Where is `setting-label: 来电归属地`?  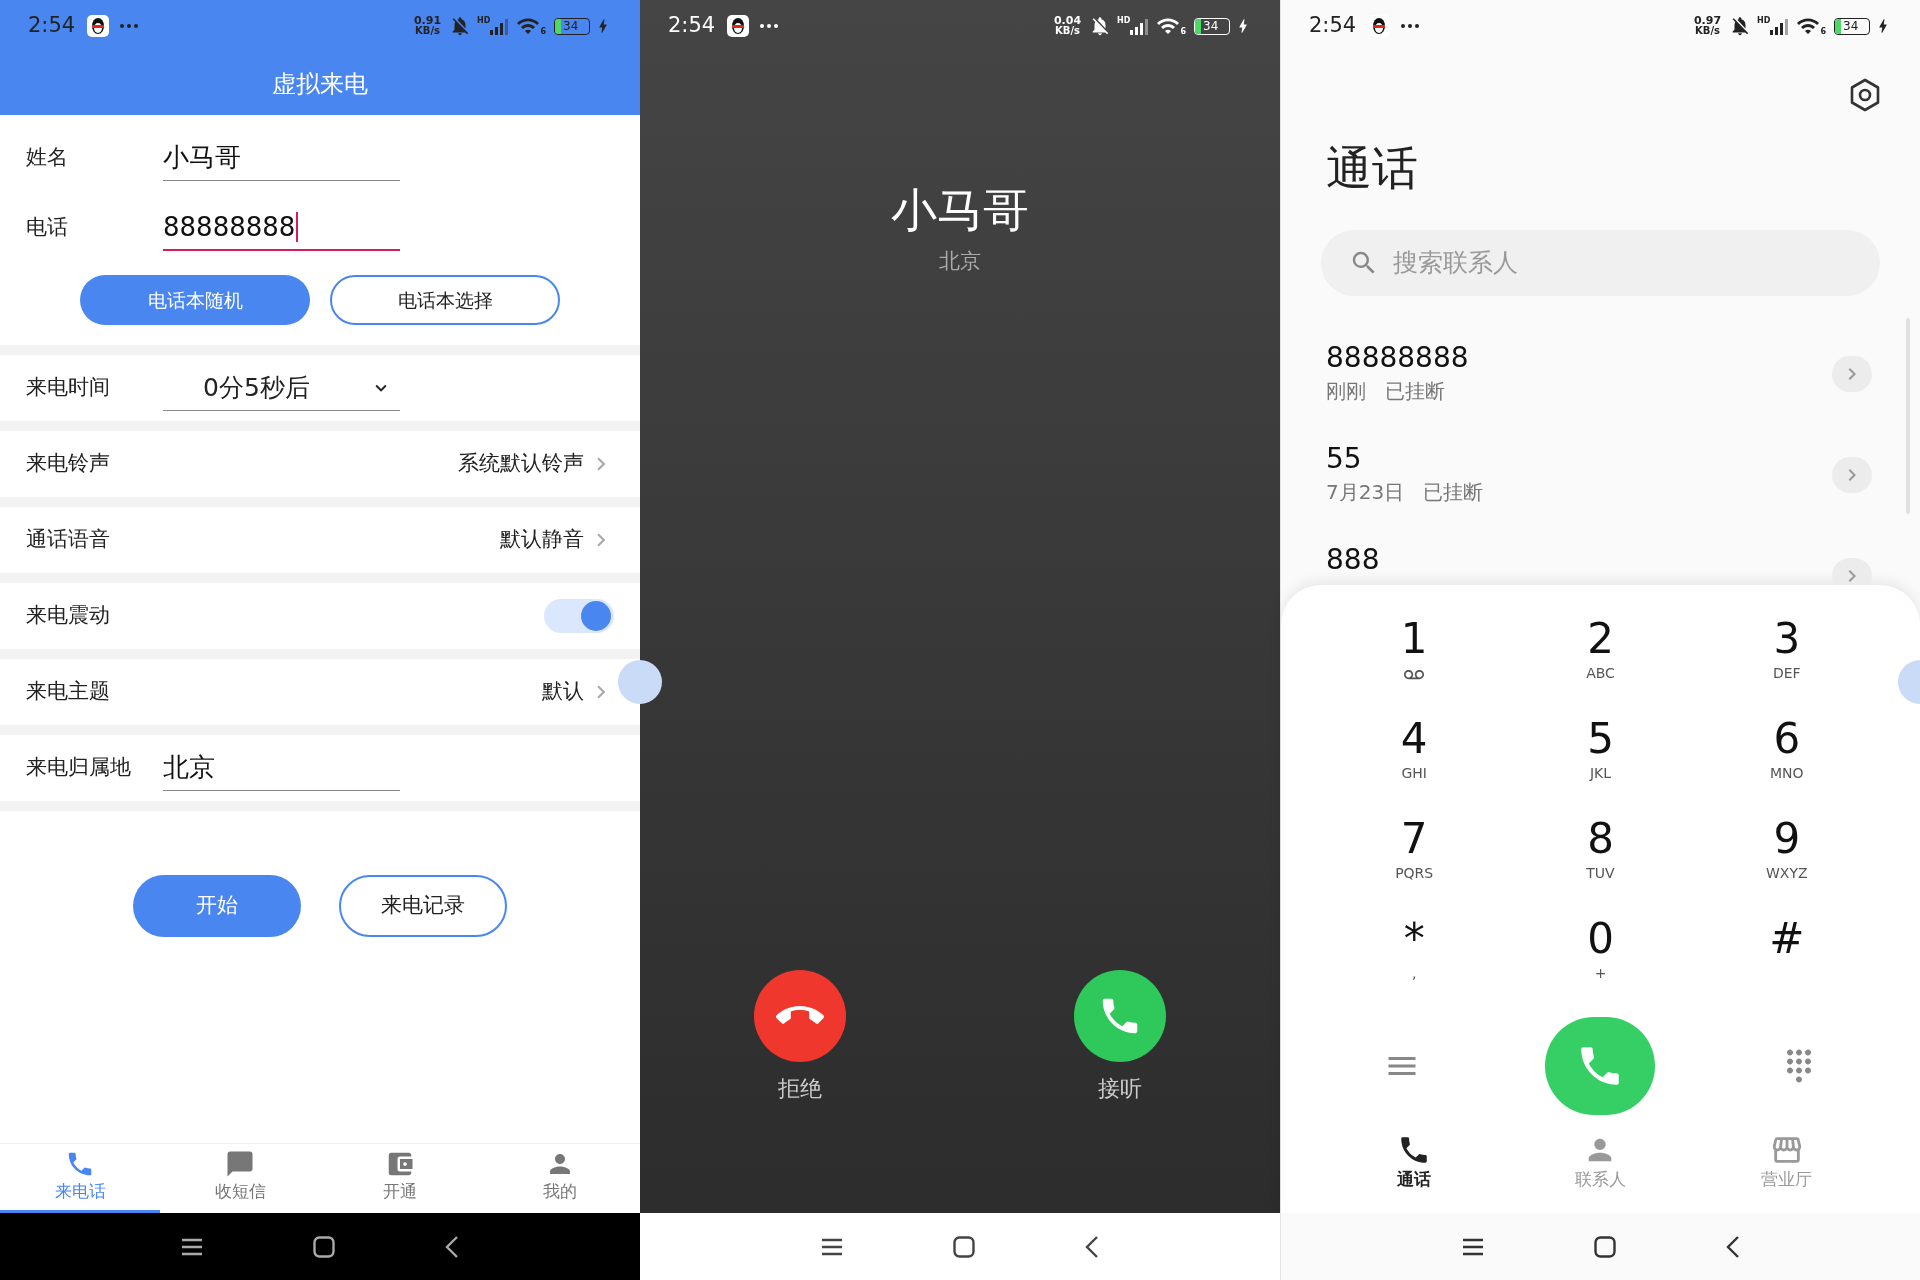 setting-label: 来电归属地 is located at coordinates (79, 768).